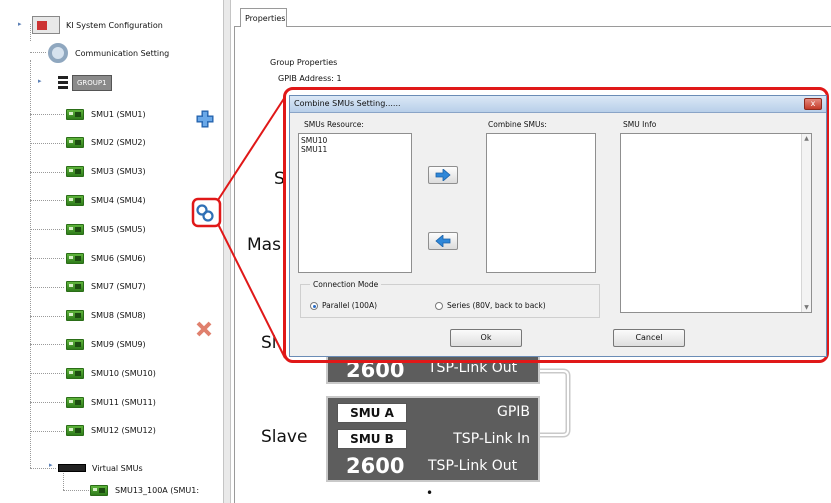  What do you see at coordinates (355, 140) in the screenshot?
I see `list-item: SMU10` at bounding box center [355, 140].